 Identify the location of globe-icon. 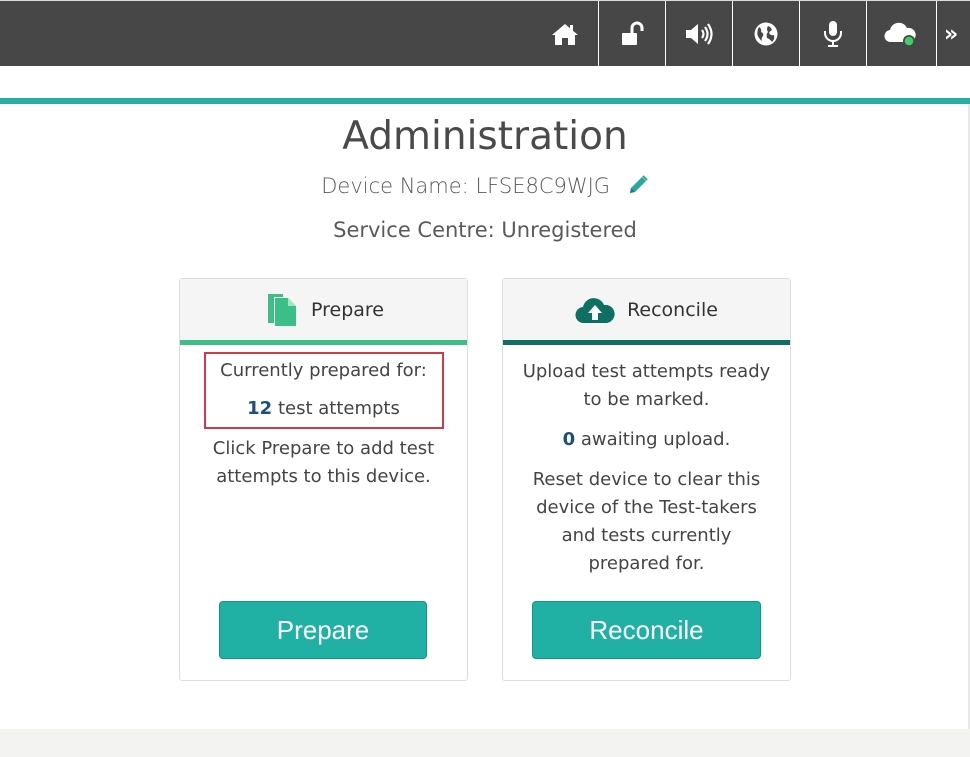
(766, 34).